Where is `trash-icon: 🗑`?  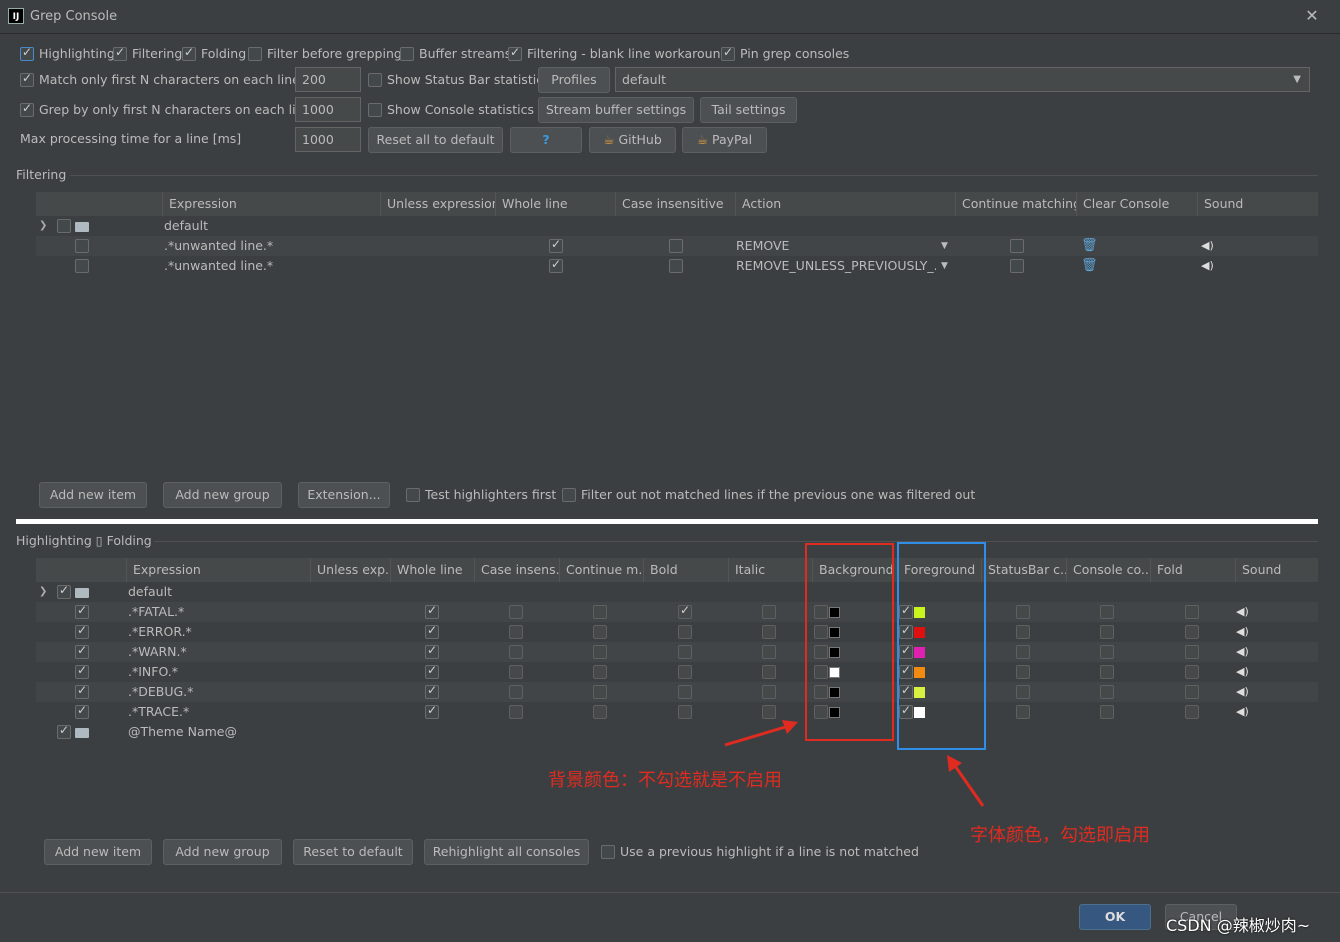
trash-icon: 🗑 is located at coordinates (1089, 246).